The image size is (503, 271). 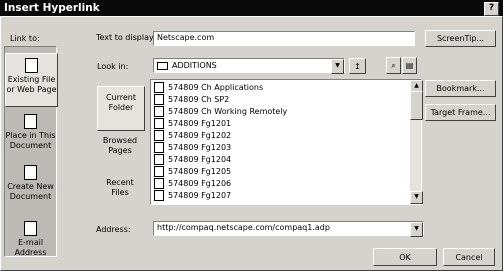 I want to click on file-list-scrollbar: ▲ ▼, so click(x=416, y=142).